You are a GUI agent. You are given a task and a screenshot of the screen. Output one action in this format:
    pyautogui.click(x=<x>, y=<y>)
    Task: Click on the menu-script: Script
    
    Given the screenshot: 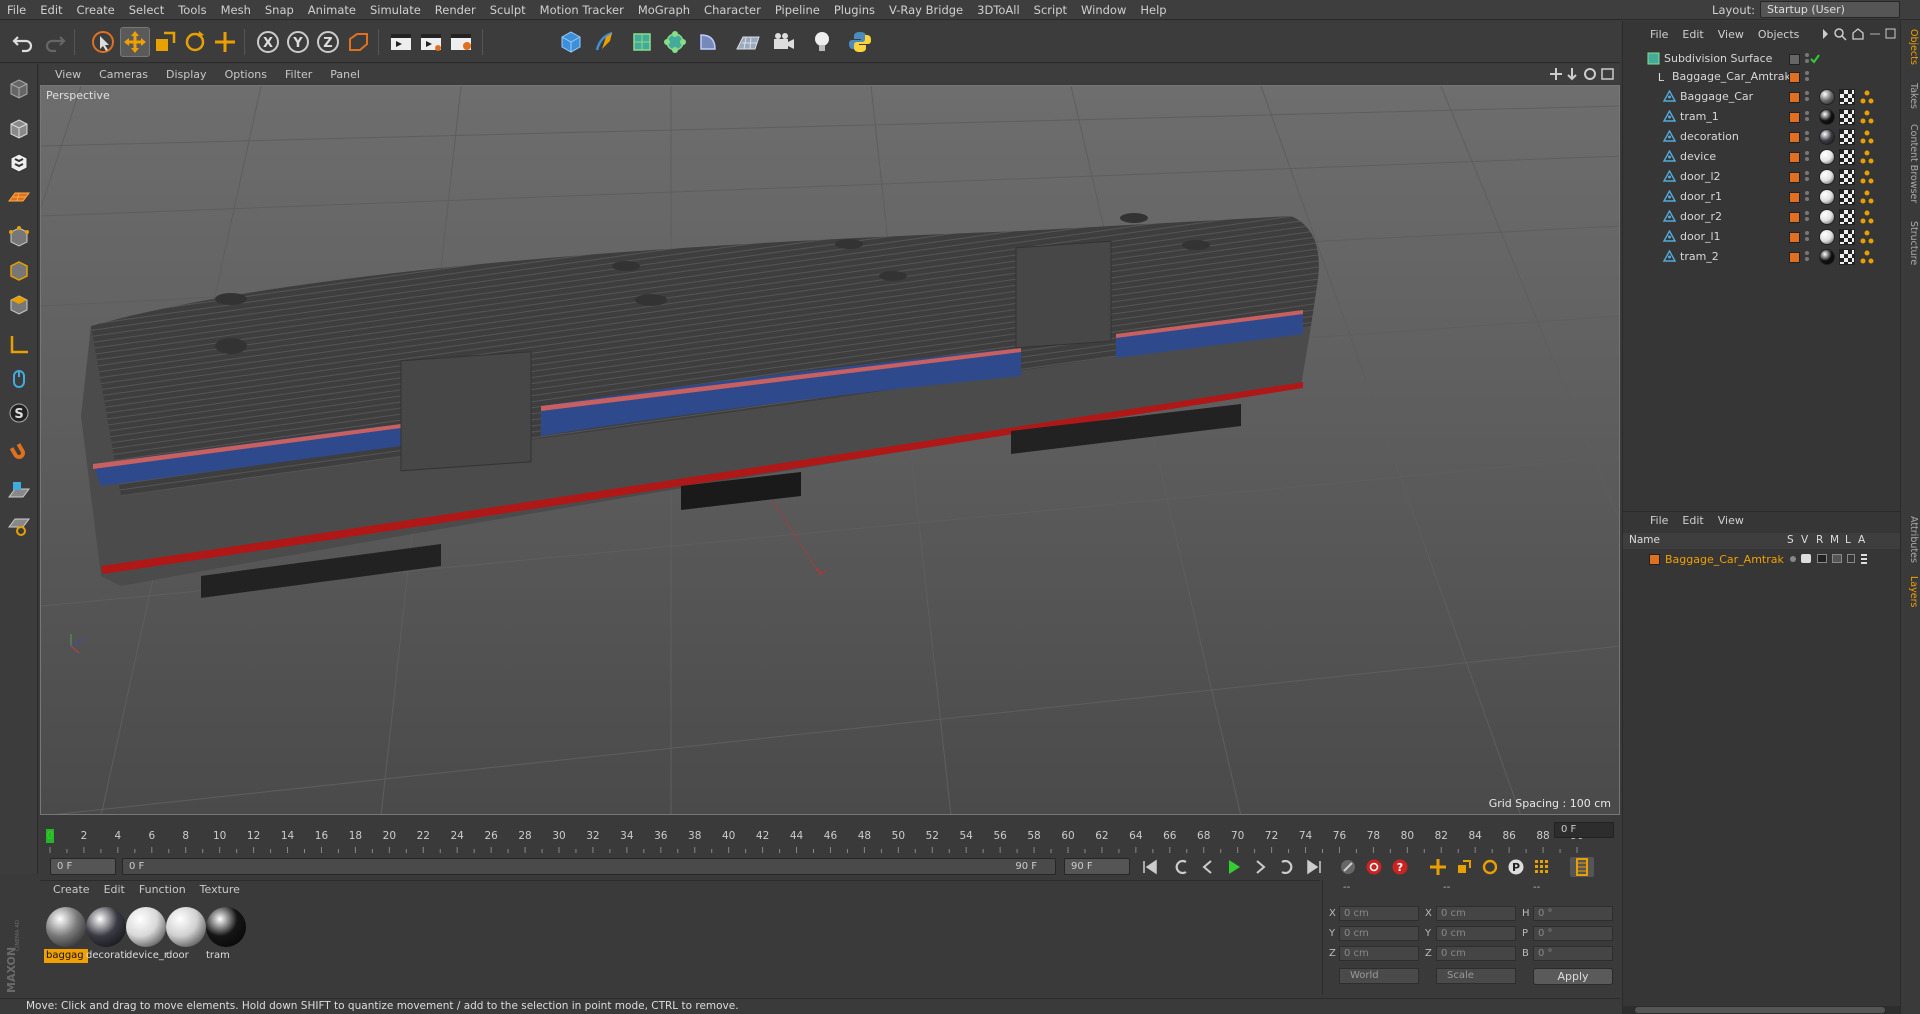 What is the action you would take?
    pyautogui.click(x=1050, y=10)
    